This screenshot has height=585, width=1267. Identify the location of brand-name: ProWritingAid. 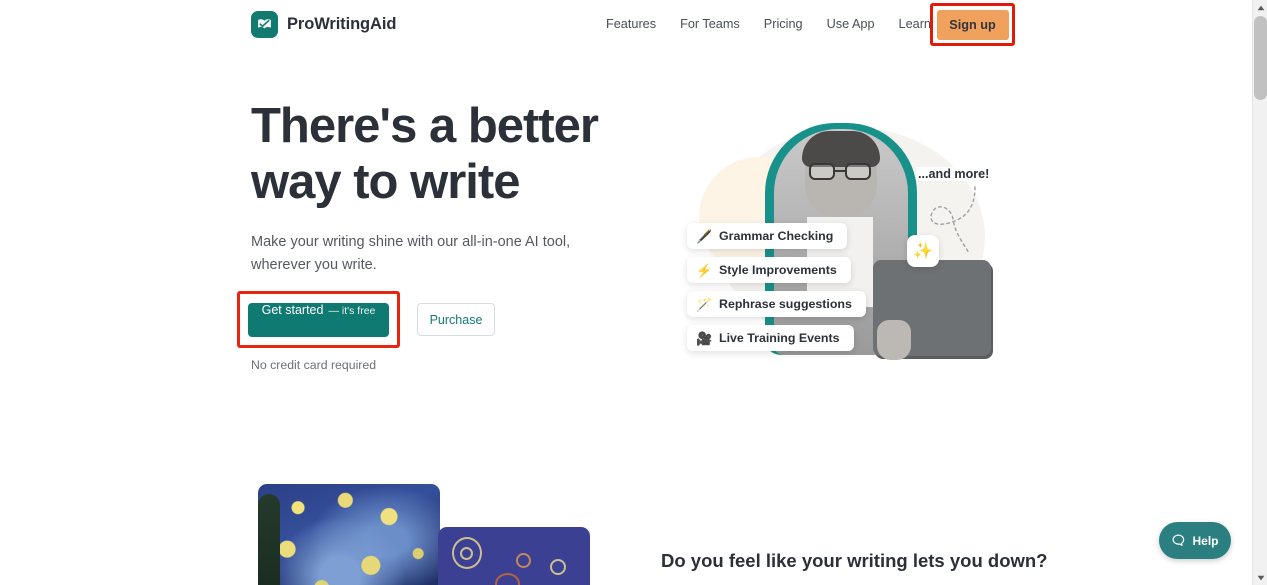
(342, 24).